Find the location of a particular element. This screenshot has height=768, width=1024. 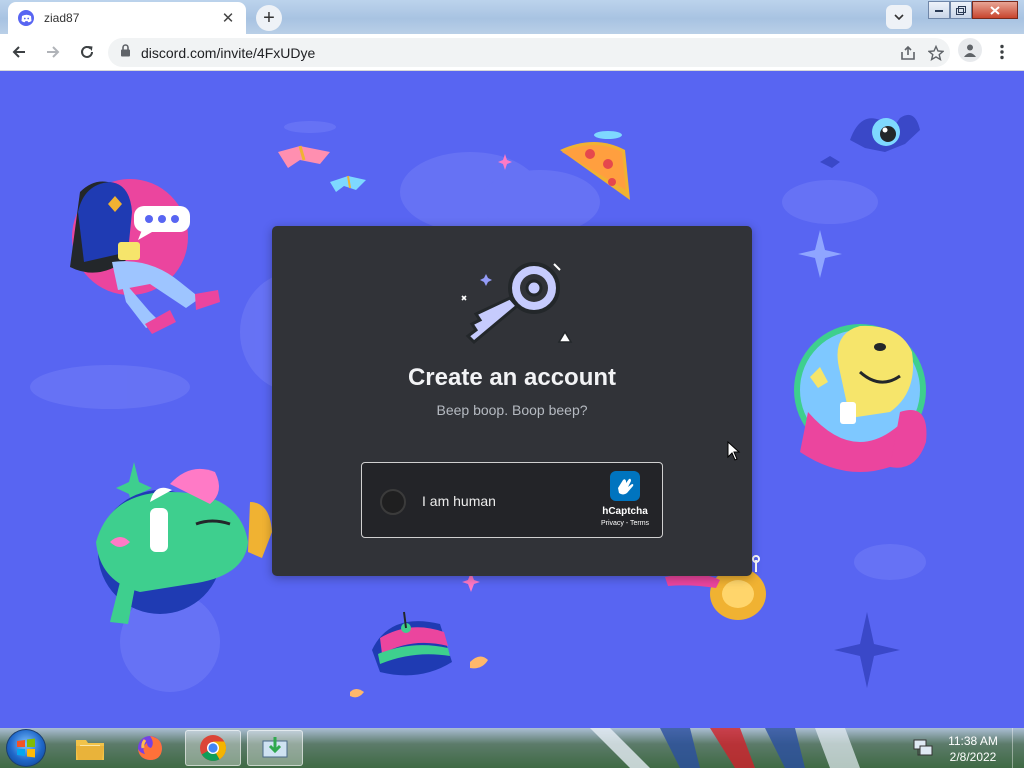

modal-subtitle: Beep boop. Boop beep? is located at coordinates (512, 410).